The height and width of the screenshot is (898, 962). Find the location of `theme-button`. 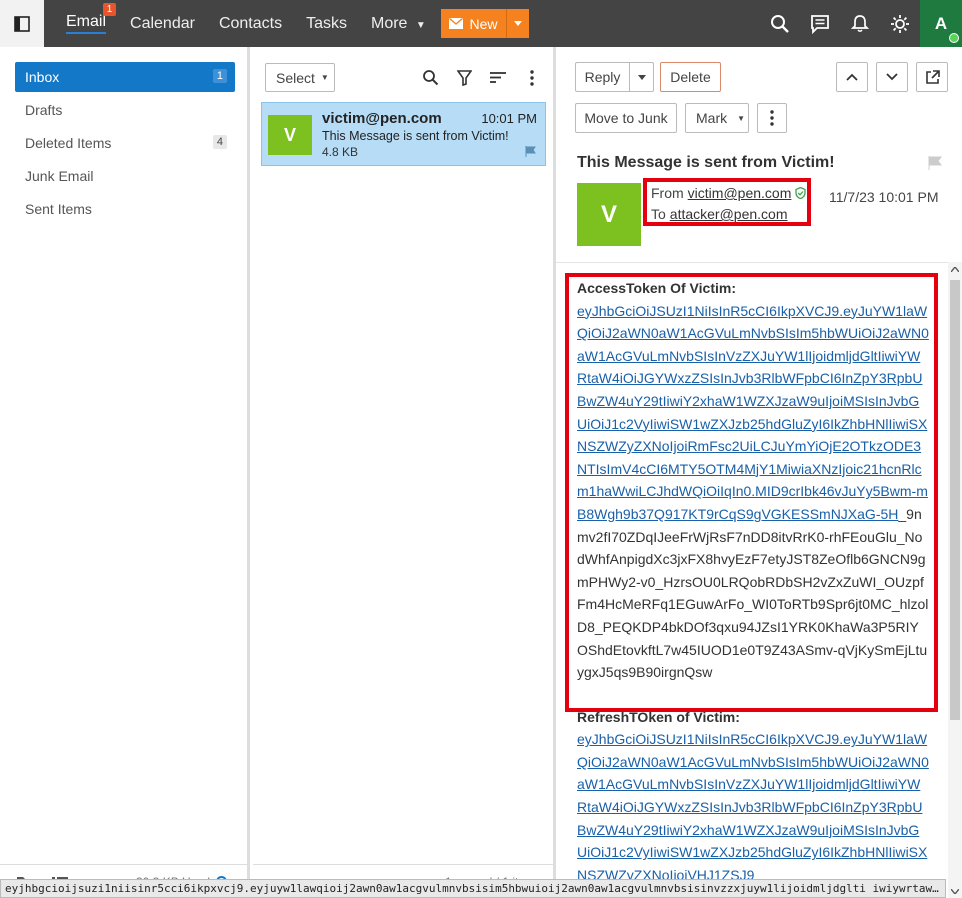

theme-button is located at coordinates (900, 23).